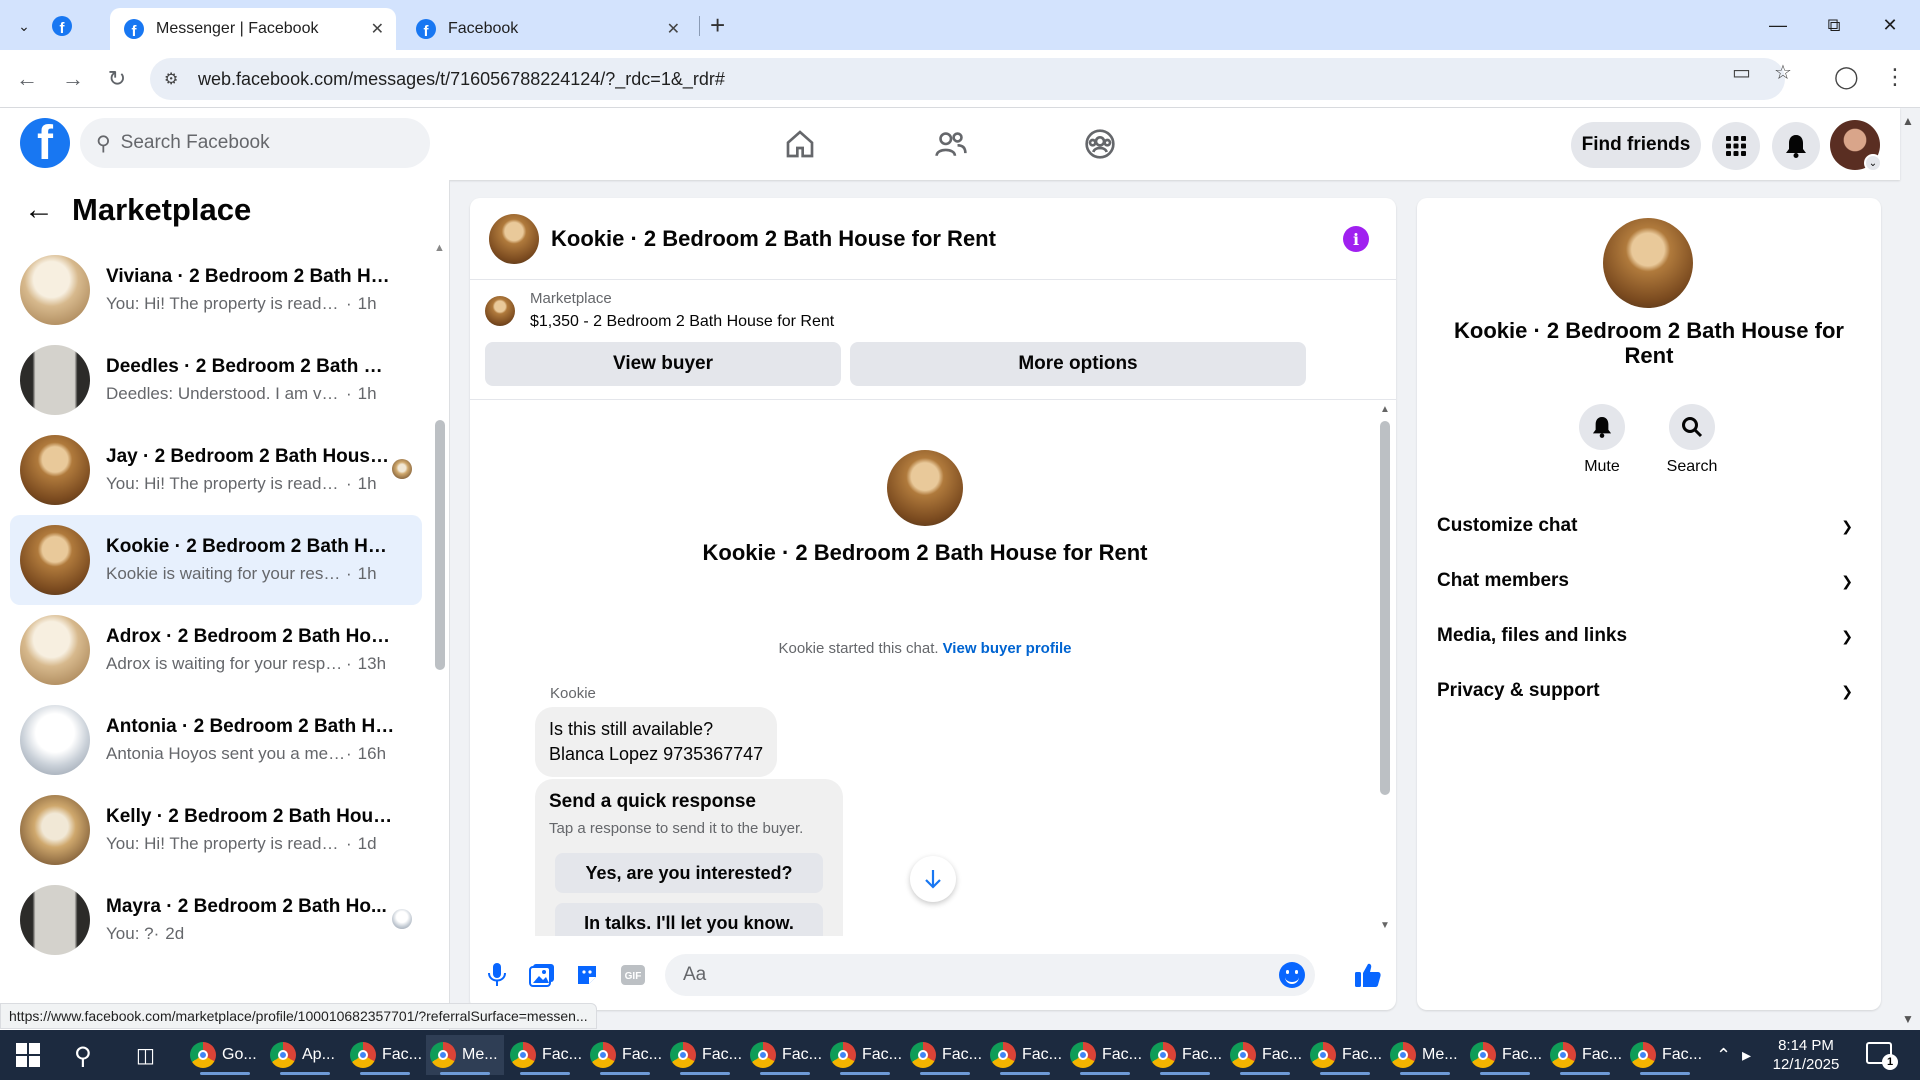 The height and width of the screenshot is (1080, 1920). Describe the element at coordinates (1649, 526) in the screenshot. I see `section-customize-chat: Customize chat ❯` at that location.